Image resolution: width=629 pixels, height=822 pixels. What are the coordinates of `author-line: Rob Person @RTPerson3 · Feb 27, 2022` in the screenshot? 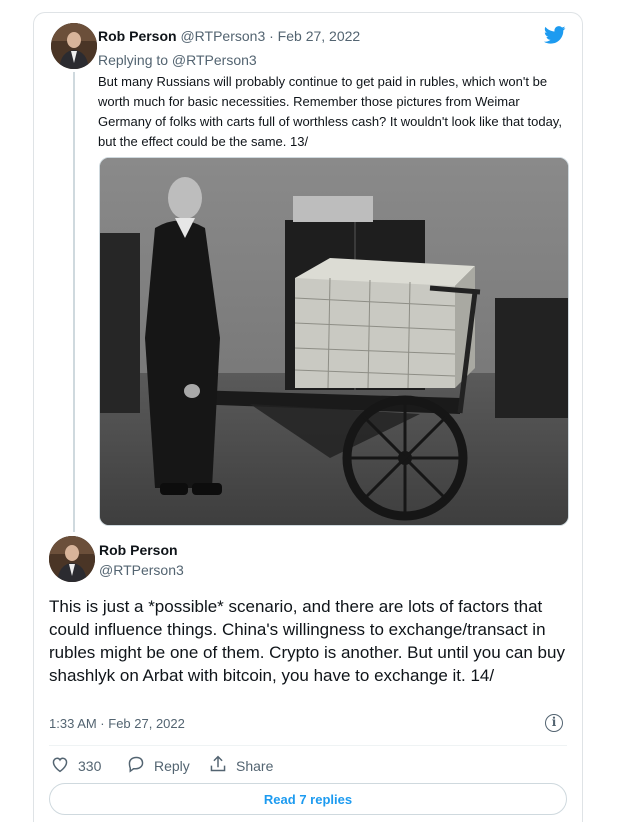 It's located at (229, 36).